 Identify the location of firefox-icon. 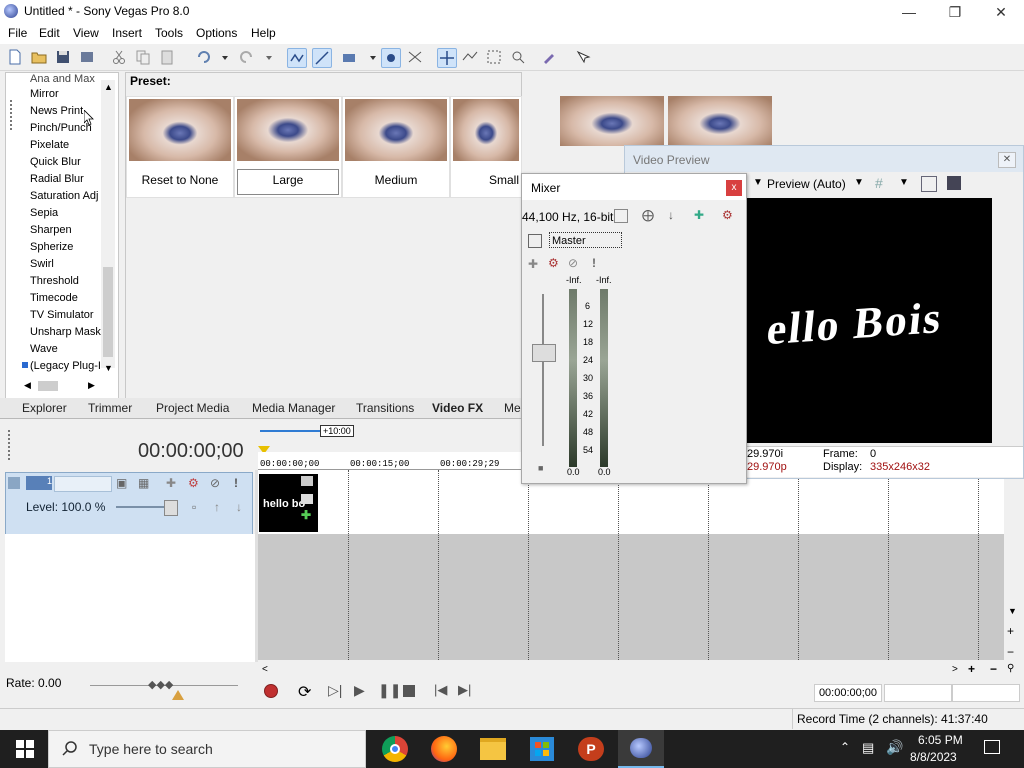
(444, 749).